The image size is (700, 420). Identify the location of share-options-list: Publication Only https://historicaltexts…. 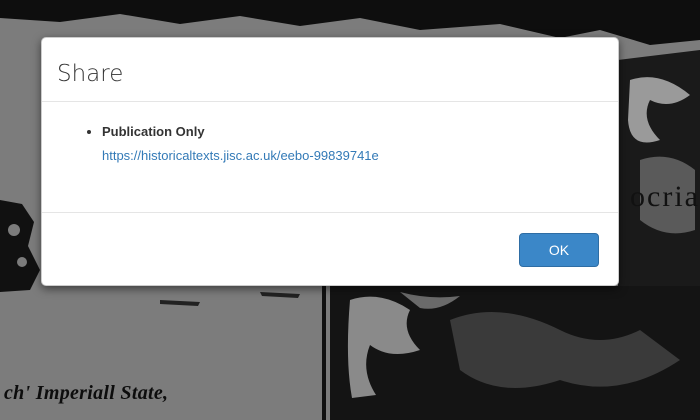
(342, 143).